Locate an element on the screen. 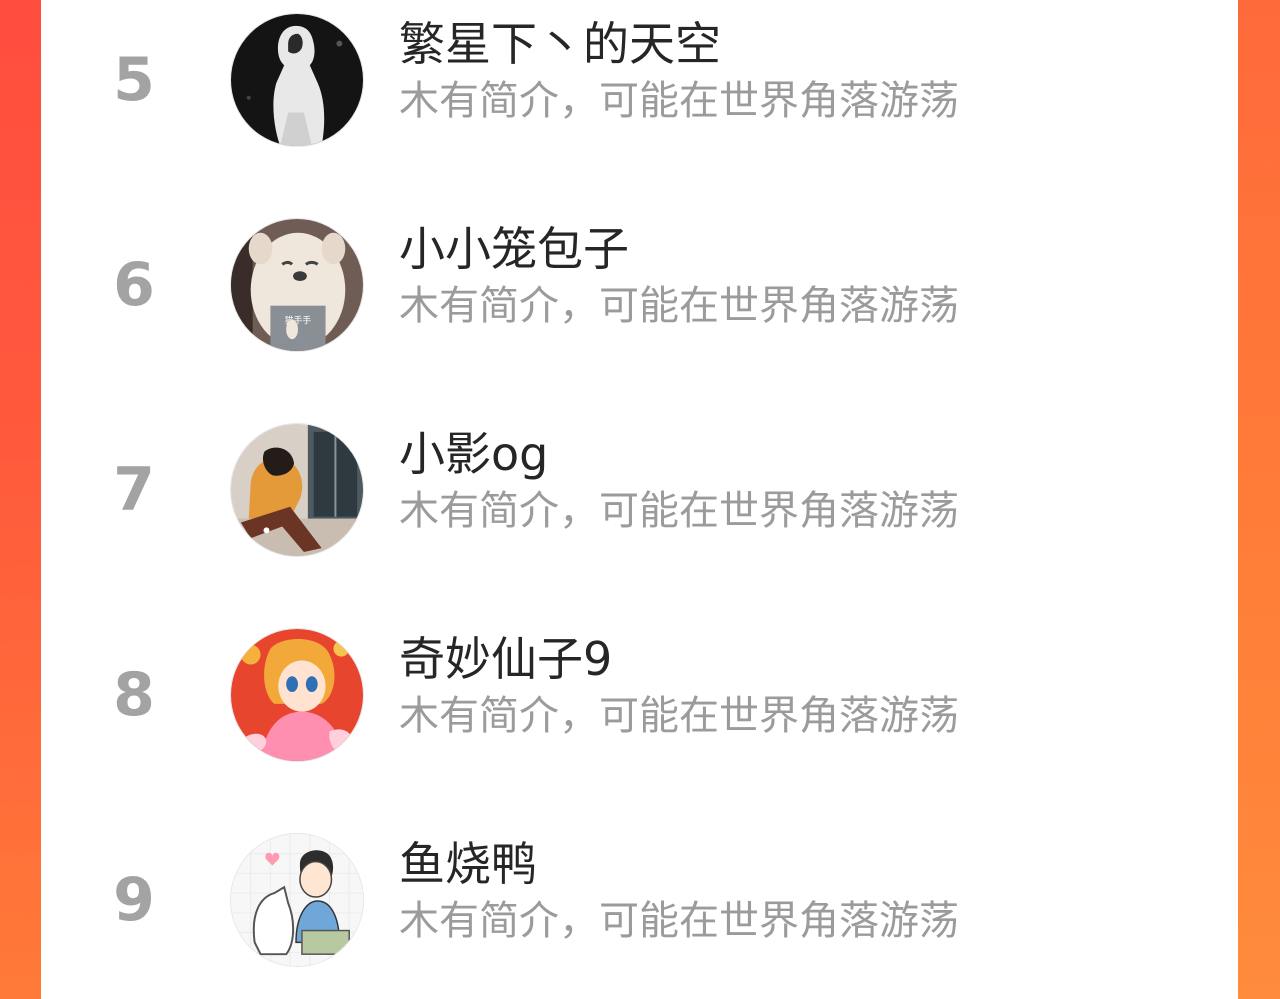 Image resolution: width=1280 pixels, height=999 pixels. rank-number: 6 is located at coordinates (134, 285).